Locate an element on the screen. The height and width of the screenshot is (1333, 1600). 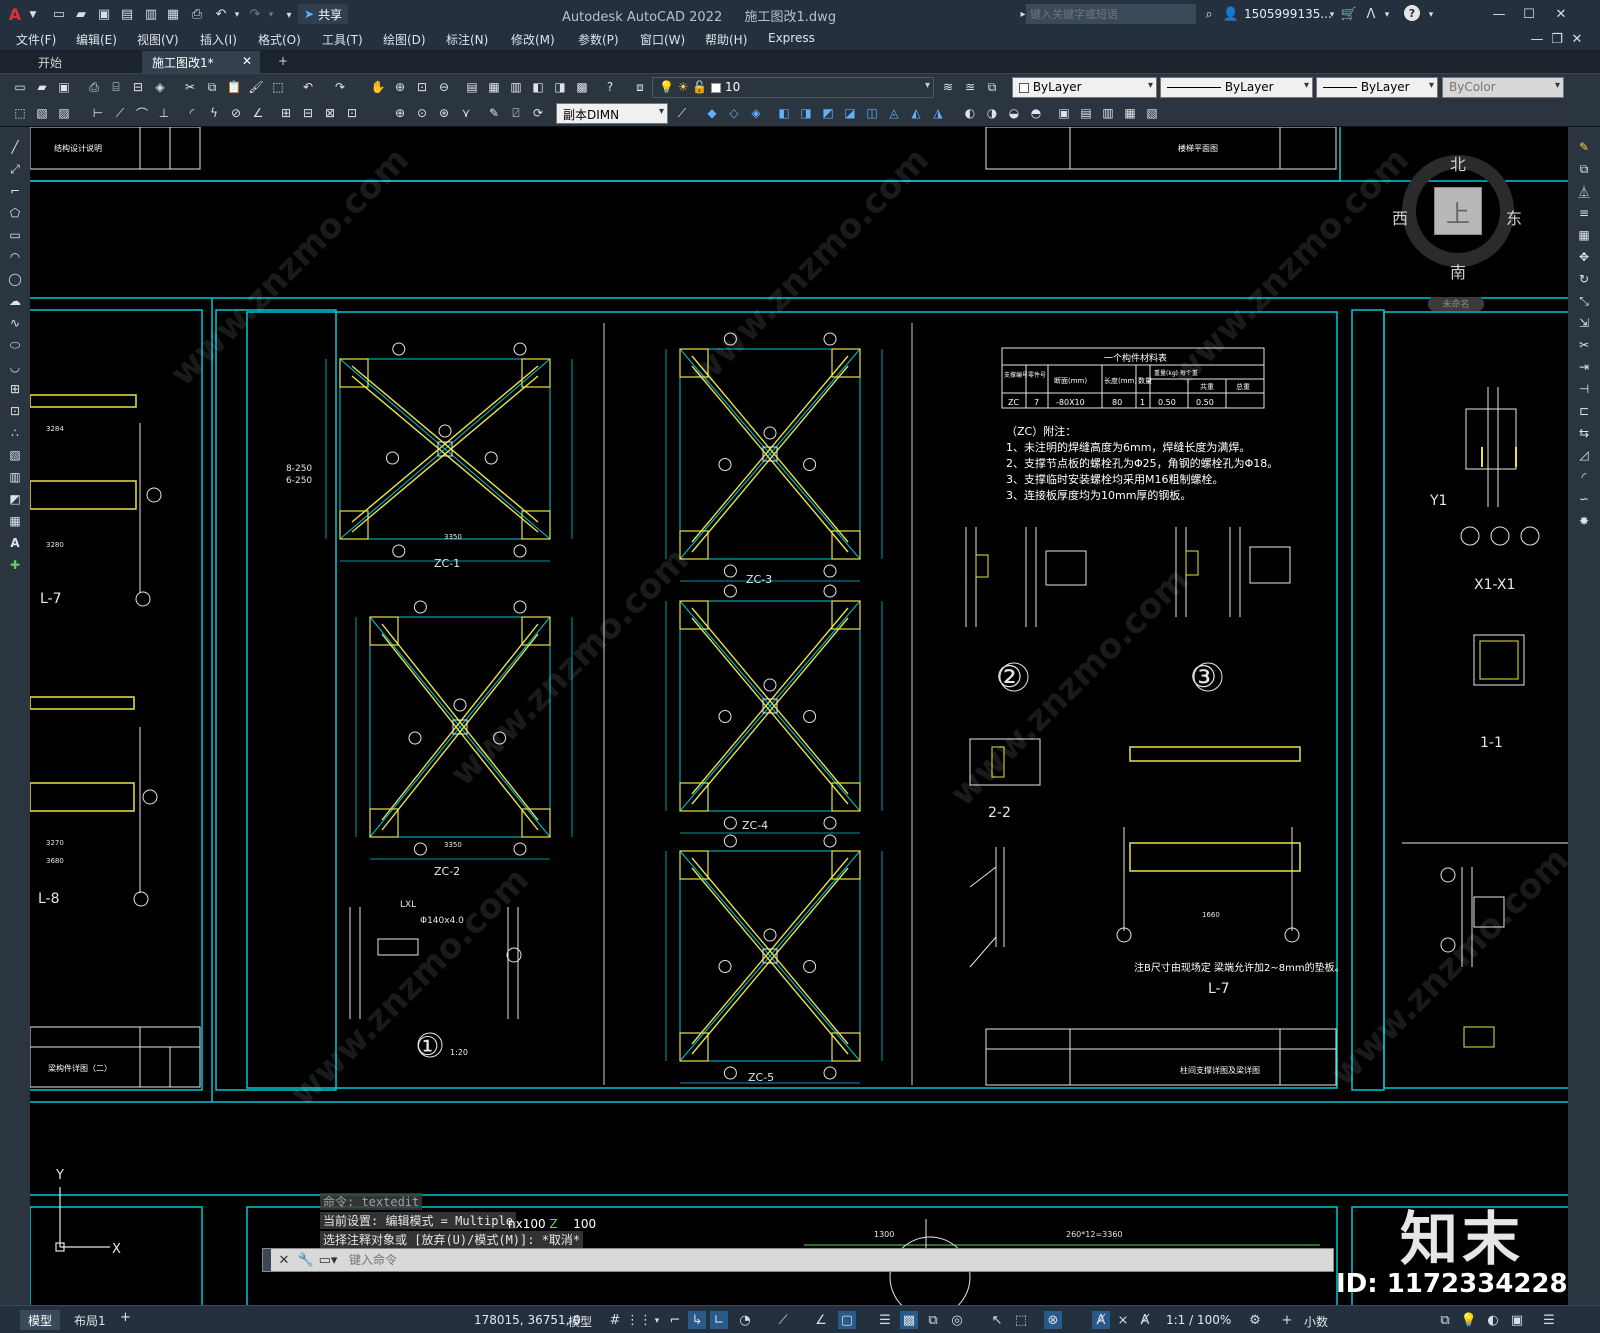
tb2-modify-11: ◮ is located at coordinates (938, 113).